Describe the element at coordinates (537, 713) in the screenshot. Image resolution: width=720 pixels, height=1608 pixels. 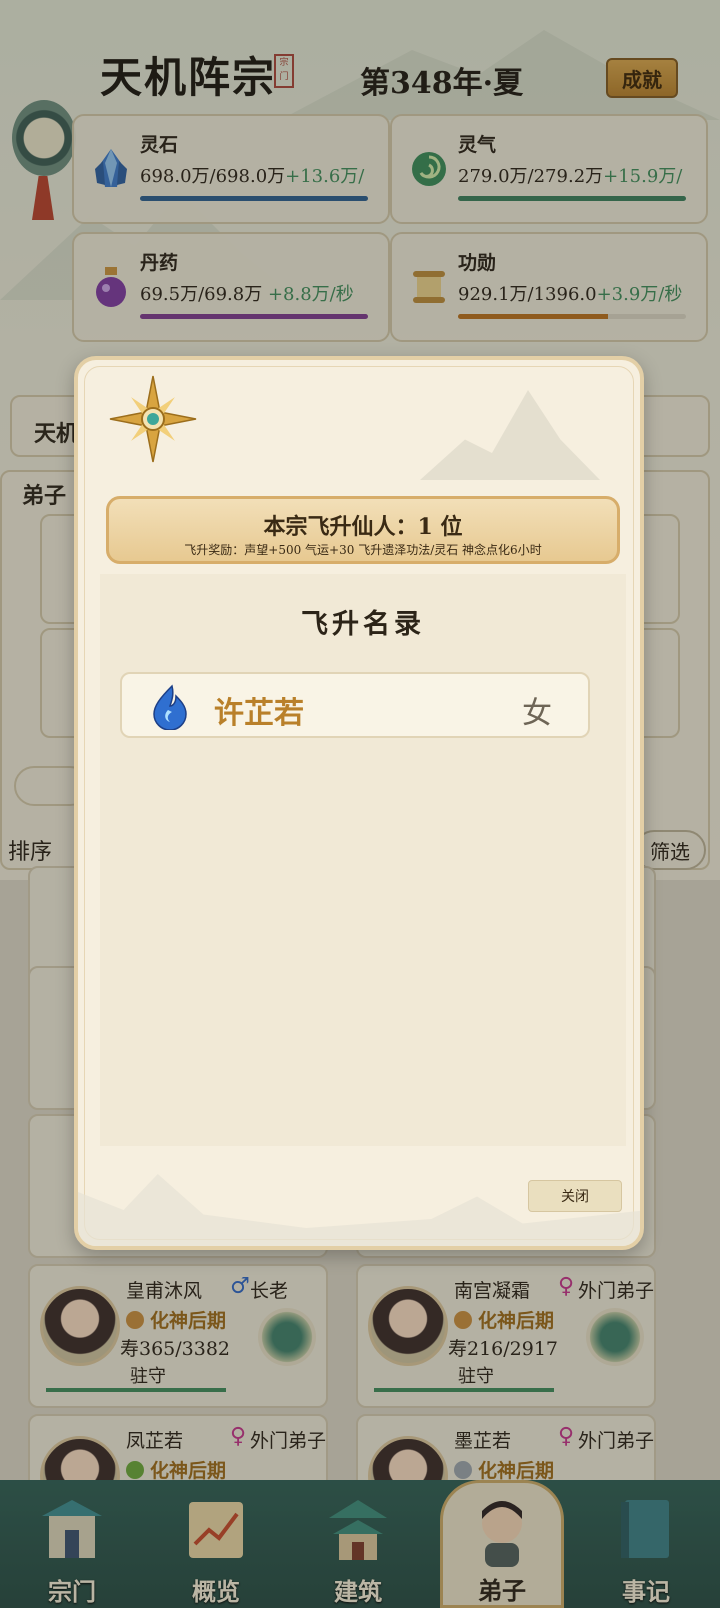
I see `ascended-gender: 女` at that location.